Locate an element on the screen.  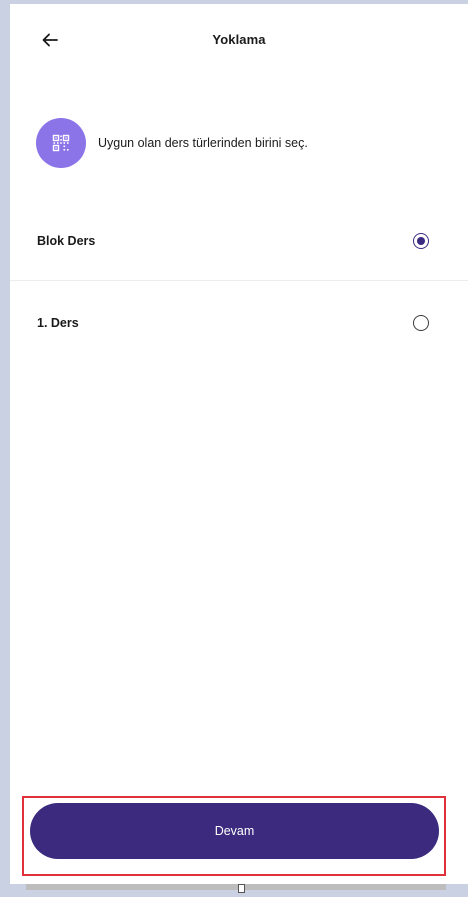
qr-badge is located at coordinates (61, 143).